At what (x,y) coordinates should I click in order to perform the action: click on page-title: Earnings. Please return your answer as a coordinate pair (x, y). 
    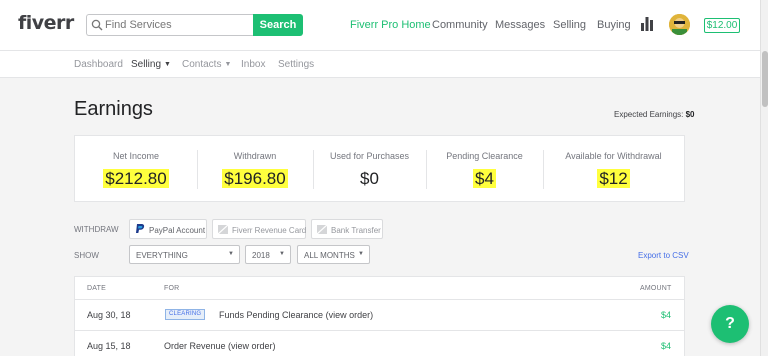
    Looking at the image, I should click on (113, 109).